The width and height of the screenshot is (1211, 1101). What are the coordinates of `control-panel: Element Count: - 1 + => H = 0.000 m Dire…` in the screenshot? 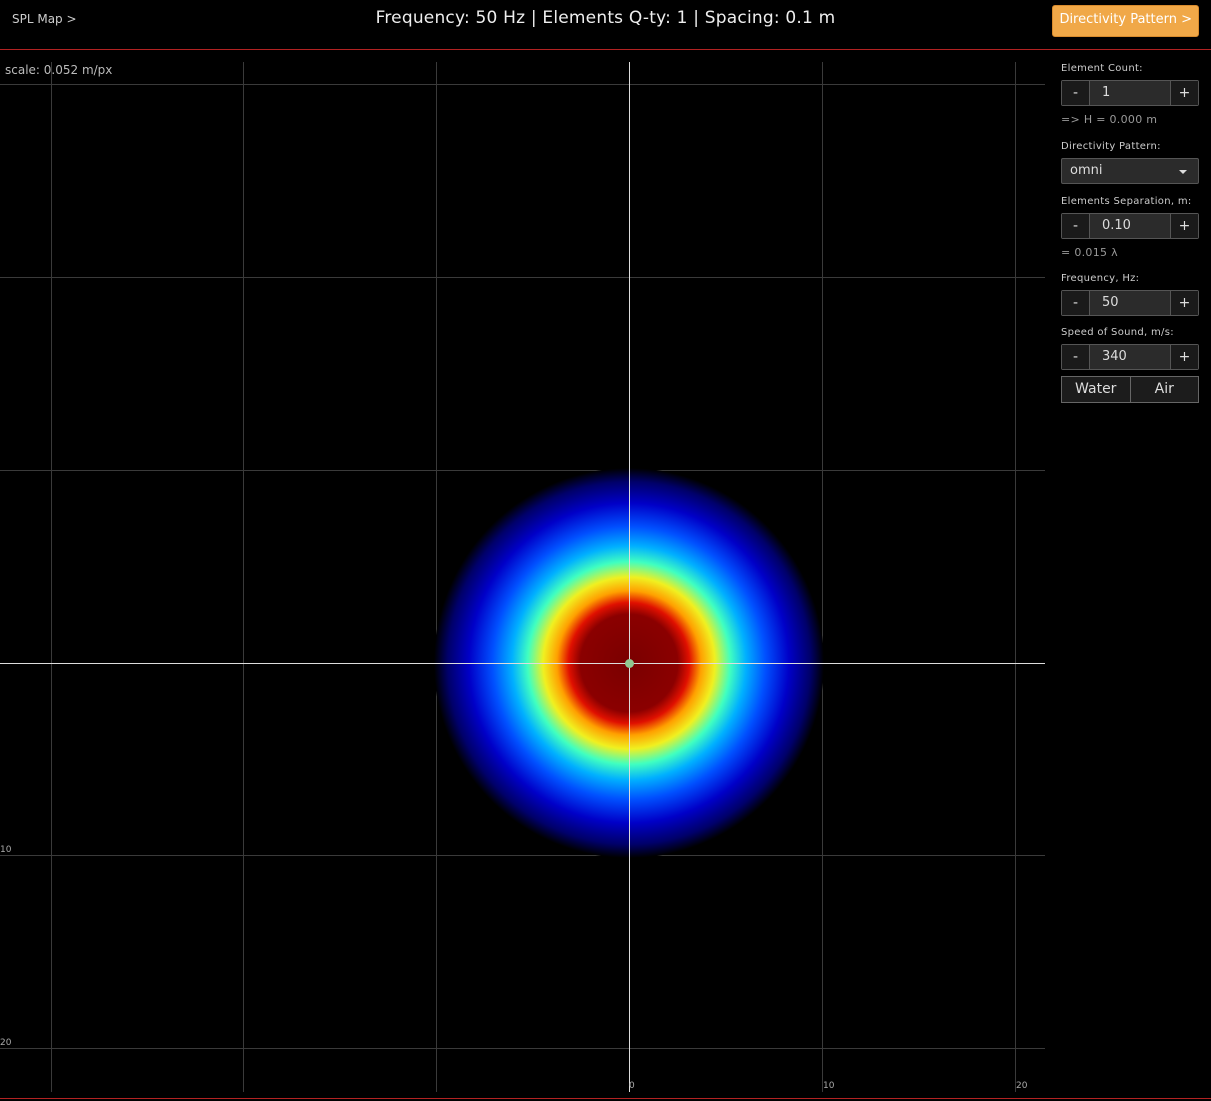 It's located at (1130, 232).